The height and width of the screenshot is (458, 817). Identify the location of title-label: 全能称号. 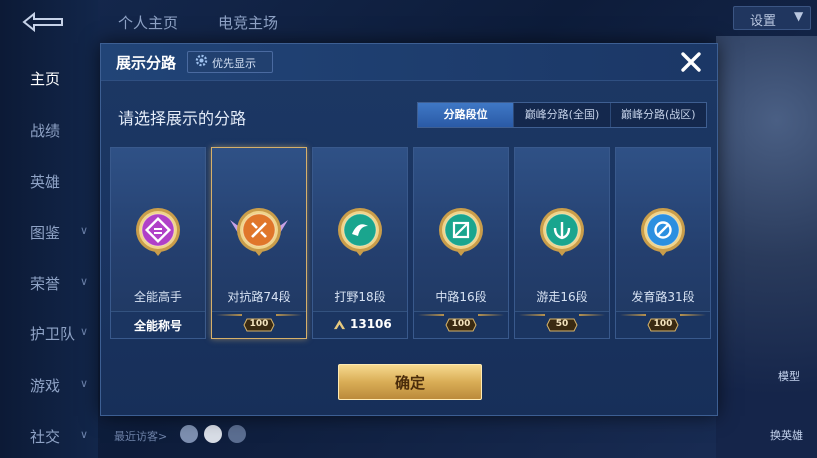
(157, 326).